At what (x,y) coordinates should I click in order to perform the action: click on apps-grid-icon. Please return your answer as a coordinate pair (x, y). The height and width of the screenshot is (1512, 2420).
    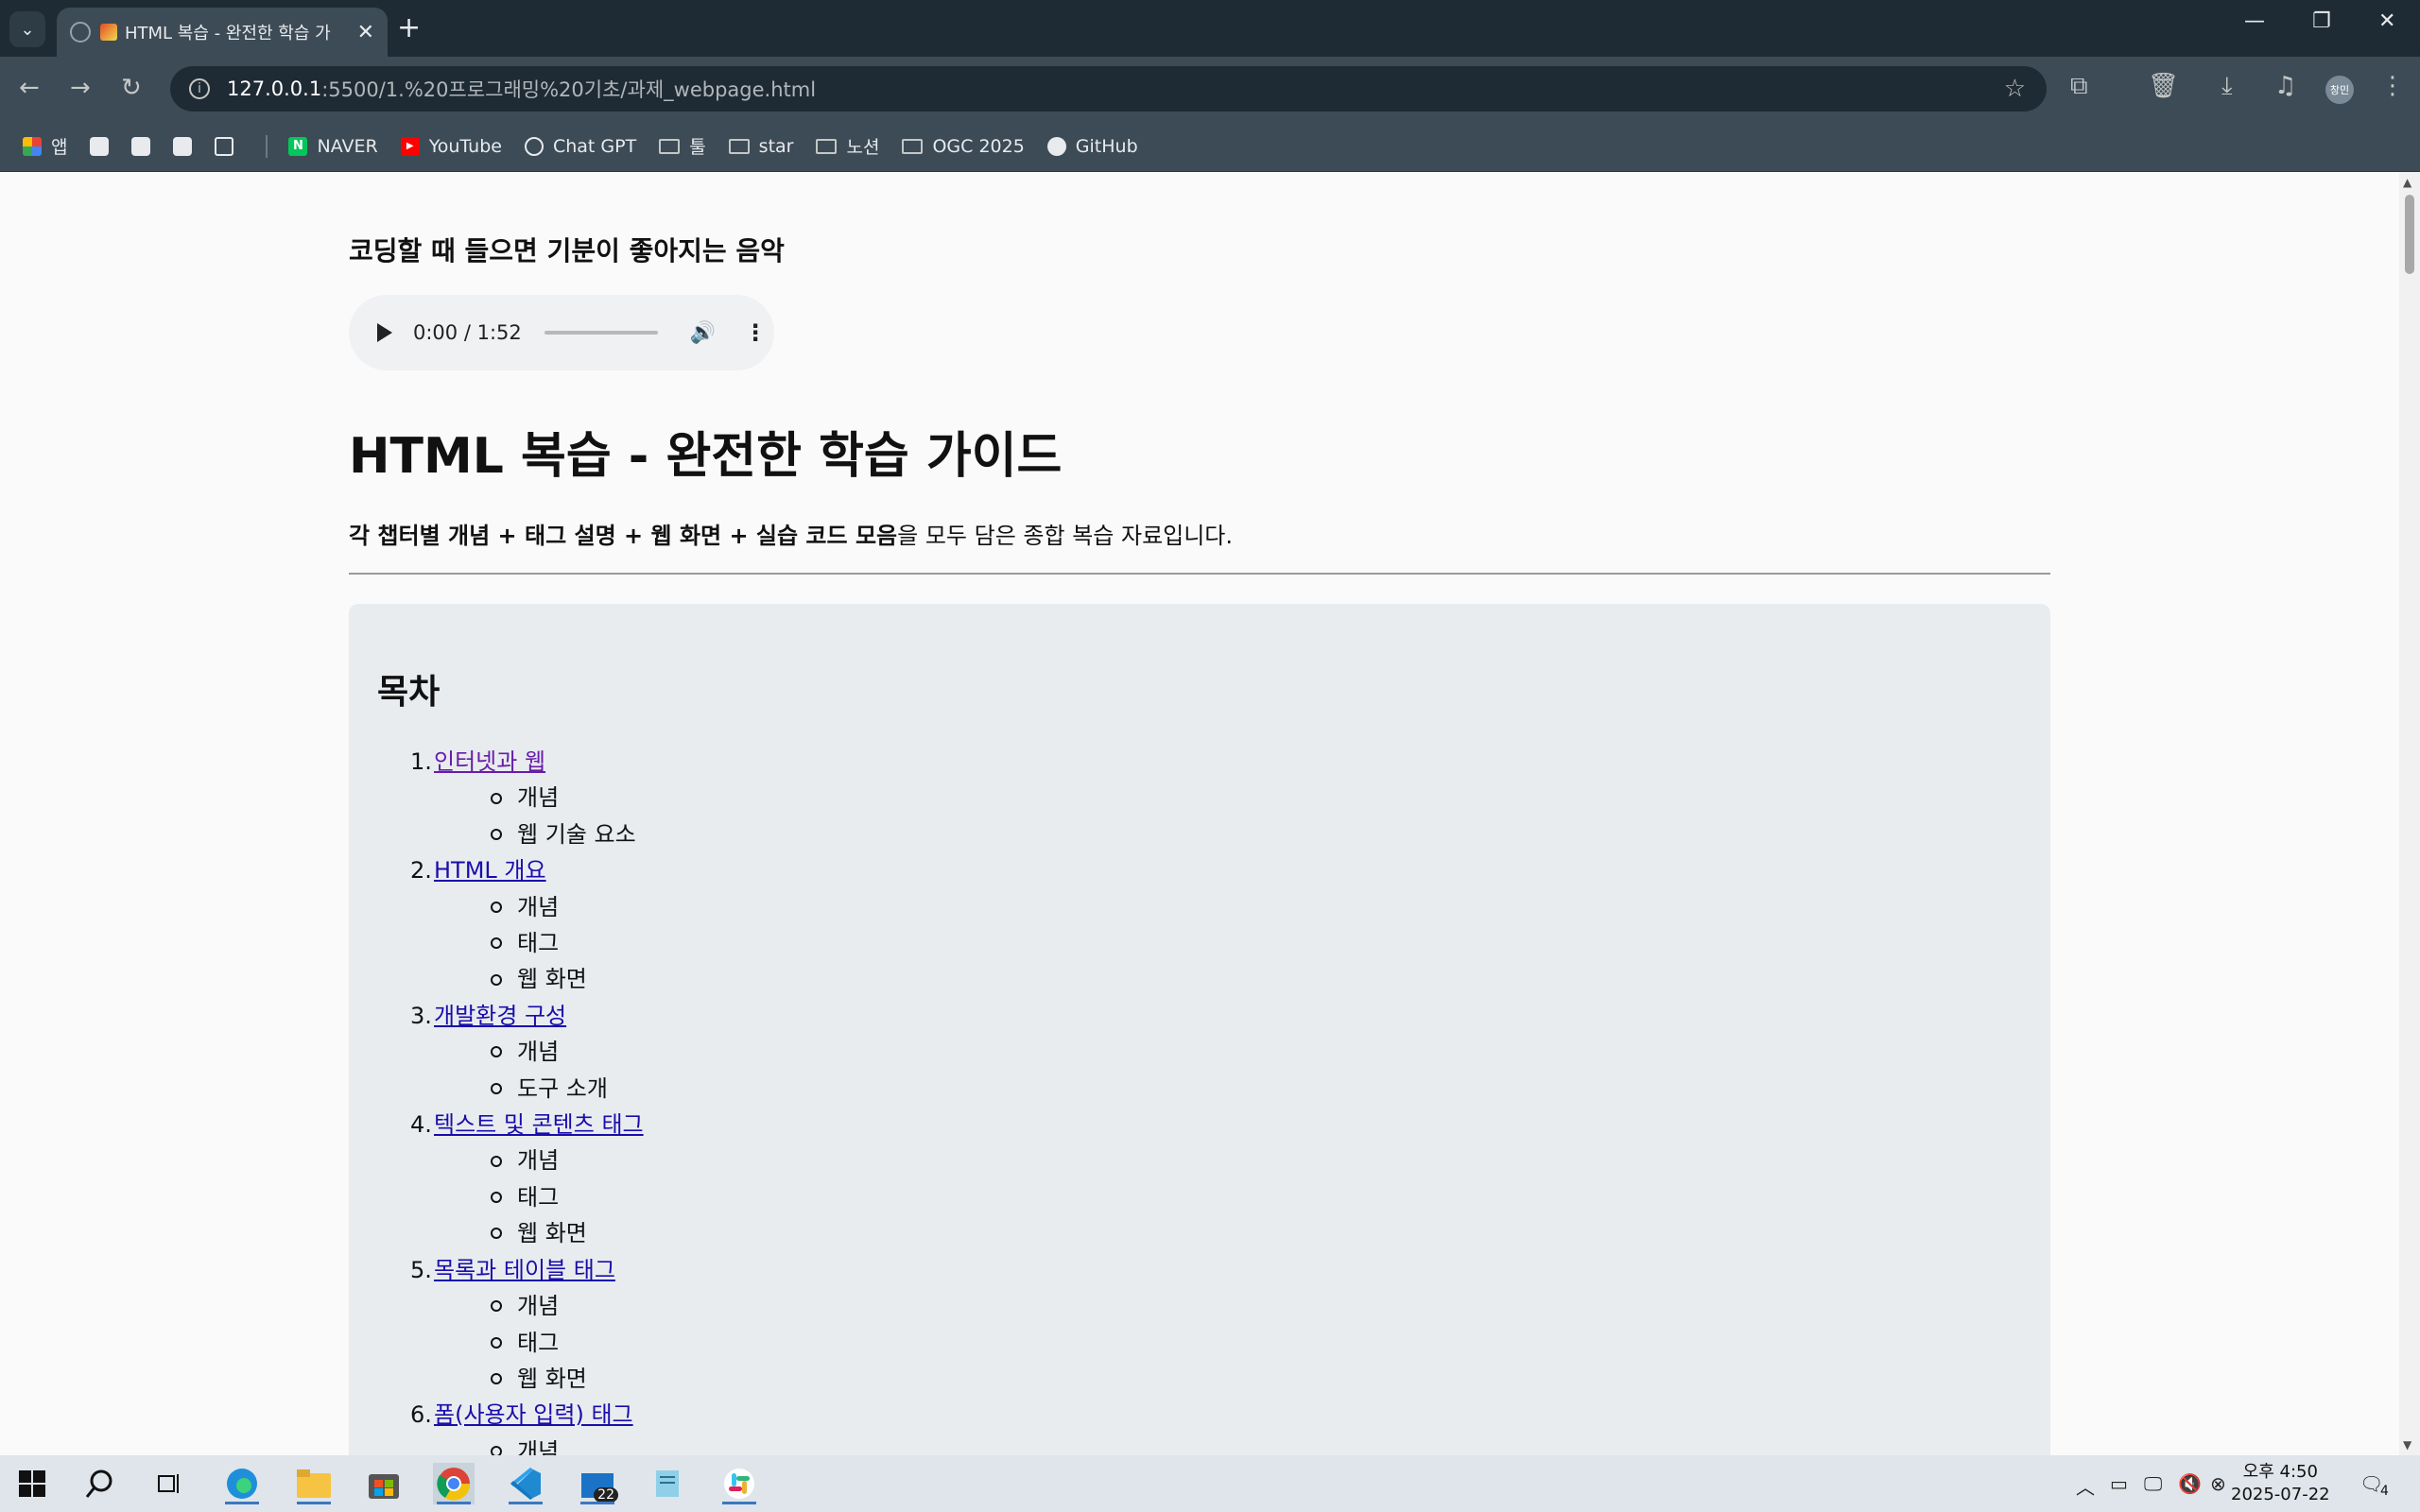
    Looking at the image, I should click on (32, 146).